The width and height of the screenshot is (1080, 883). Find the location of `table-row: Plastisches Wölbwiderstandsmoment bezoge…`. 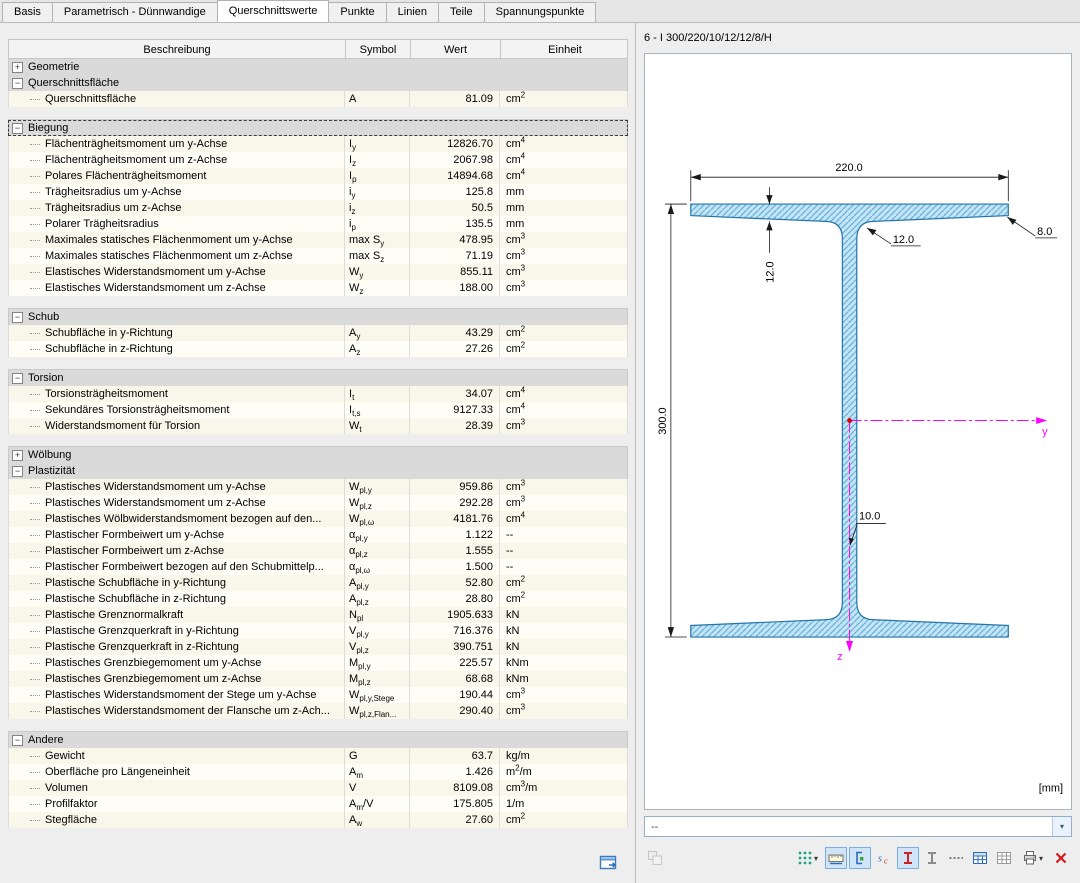

table-row: Plastisches Wölbwiderstandsmoment bezoge… is located at coordinates (318, 519).